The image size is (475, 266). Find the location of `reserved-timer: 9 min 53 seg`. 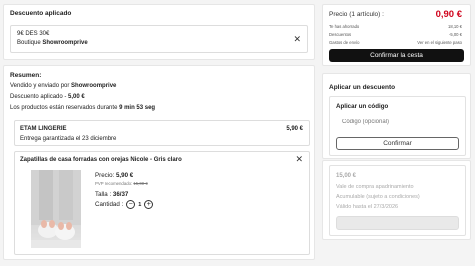

reserved-timer: 9 min 53 seg is located at coordinates (137, 108).